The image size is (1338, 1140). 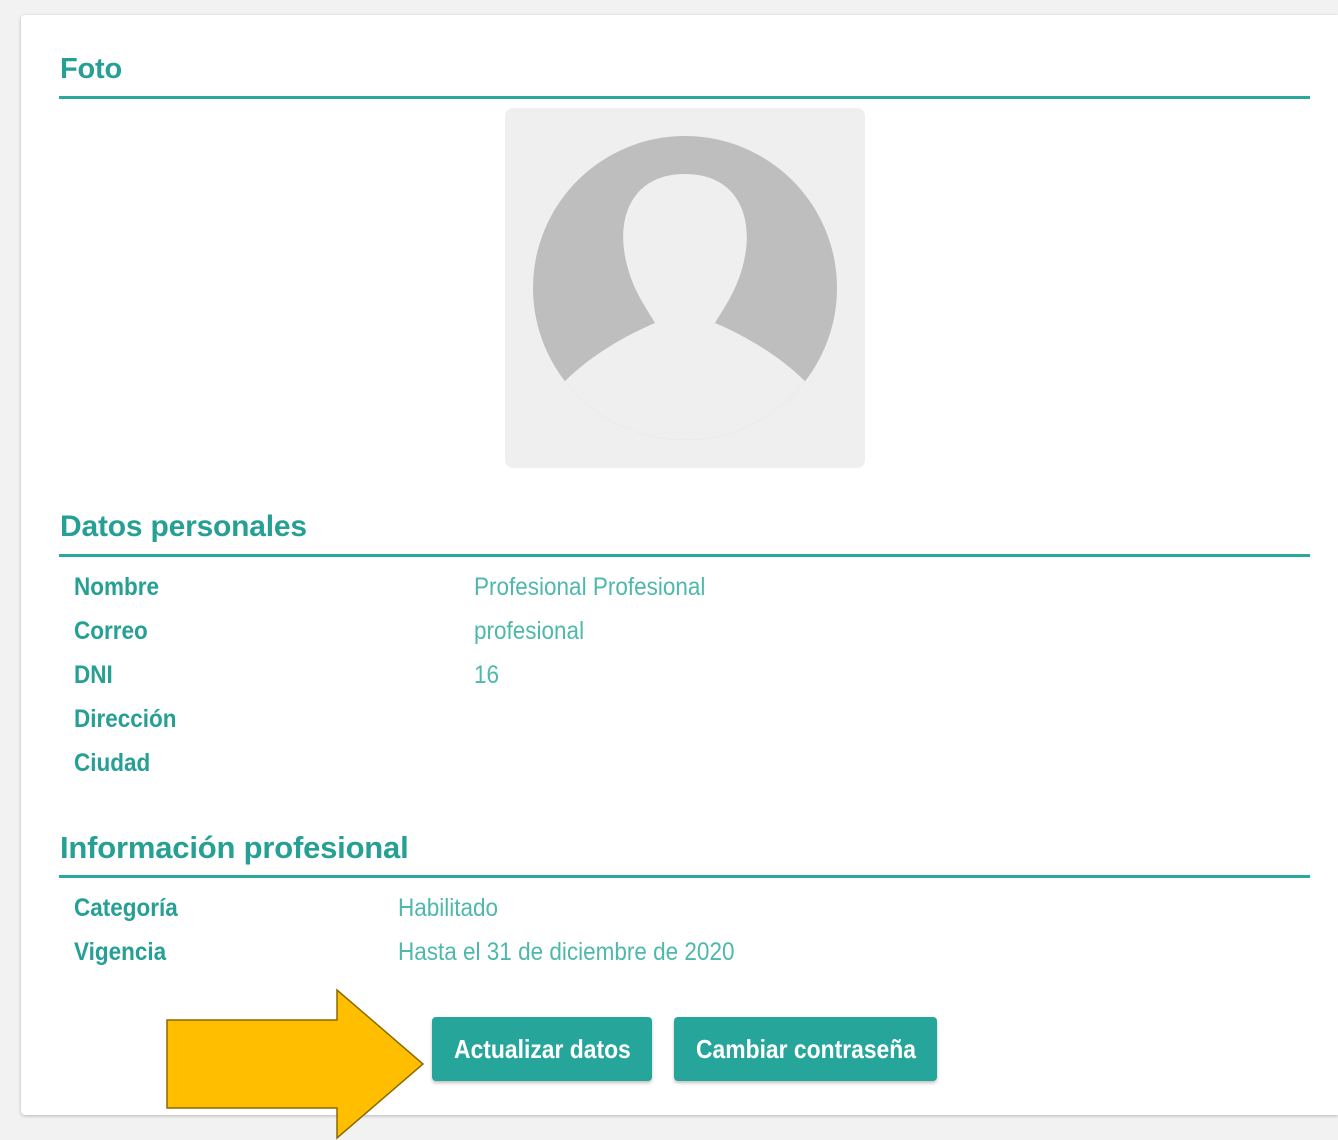 What do you see at coordinates (590, 587) in the screenshot?
I see `field-value-nombre: Profesional Profesional` at bounding box center [590, 587].